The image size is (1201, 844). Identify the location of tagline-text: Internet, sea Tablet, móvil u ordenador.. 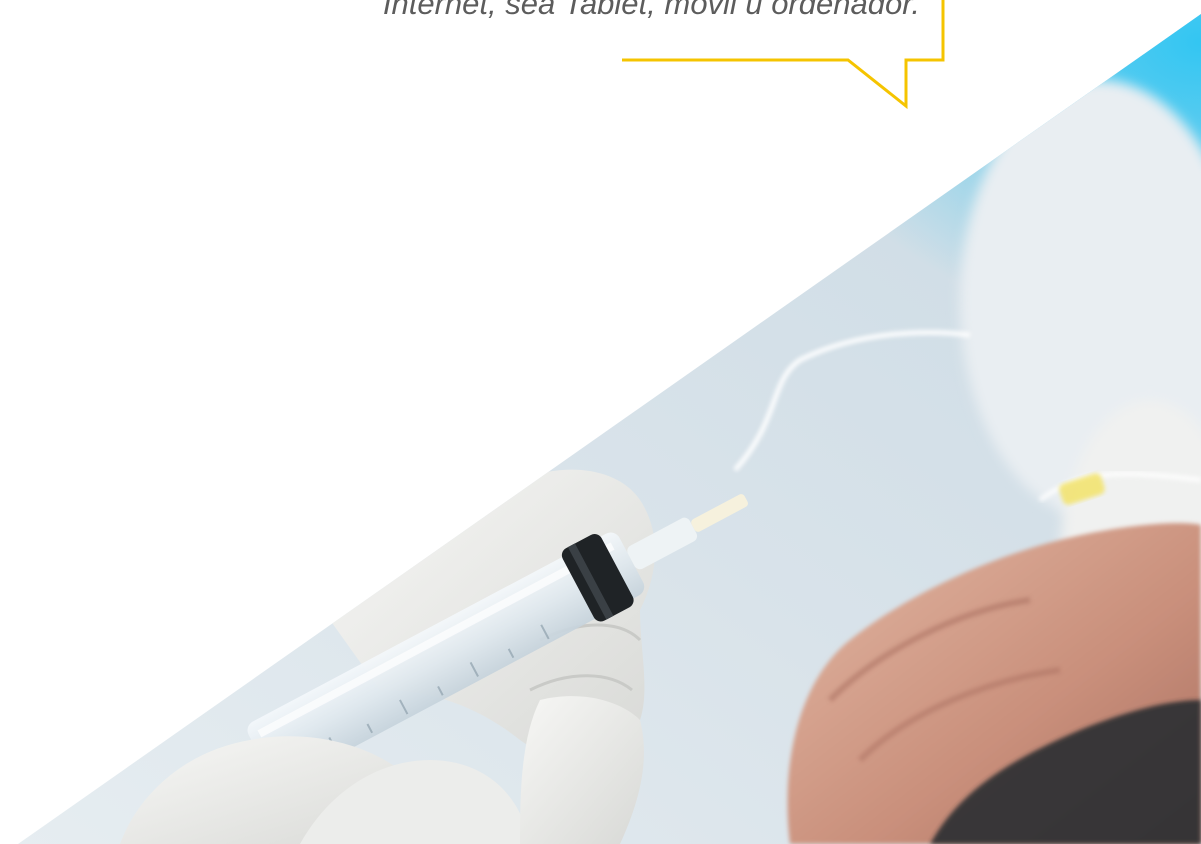
(651, 10).